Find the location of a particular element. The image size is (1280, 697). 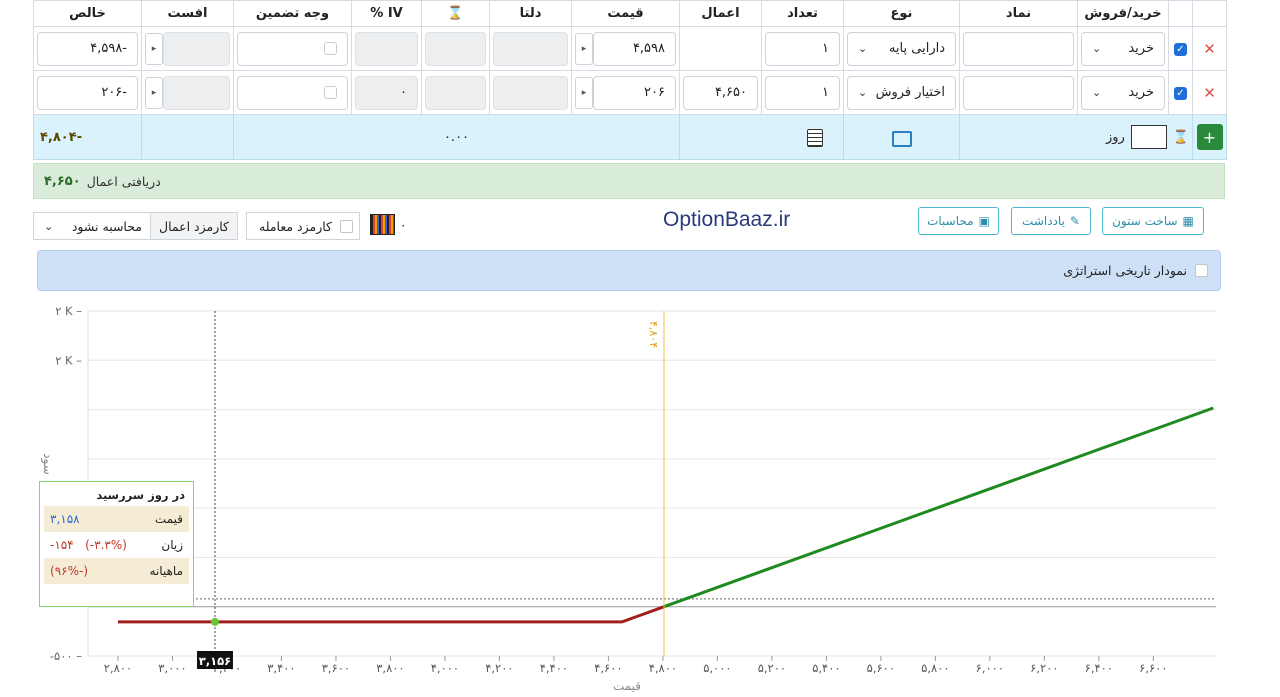

header-iv: IV % is located at coordinates (386, 13).